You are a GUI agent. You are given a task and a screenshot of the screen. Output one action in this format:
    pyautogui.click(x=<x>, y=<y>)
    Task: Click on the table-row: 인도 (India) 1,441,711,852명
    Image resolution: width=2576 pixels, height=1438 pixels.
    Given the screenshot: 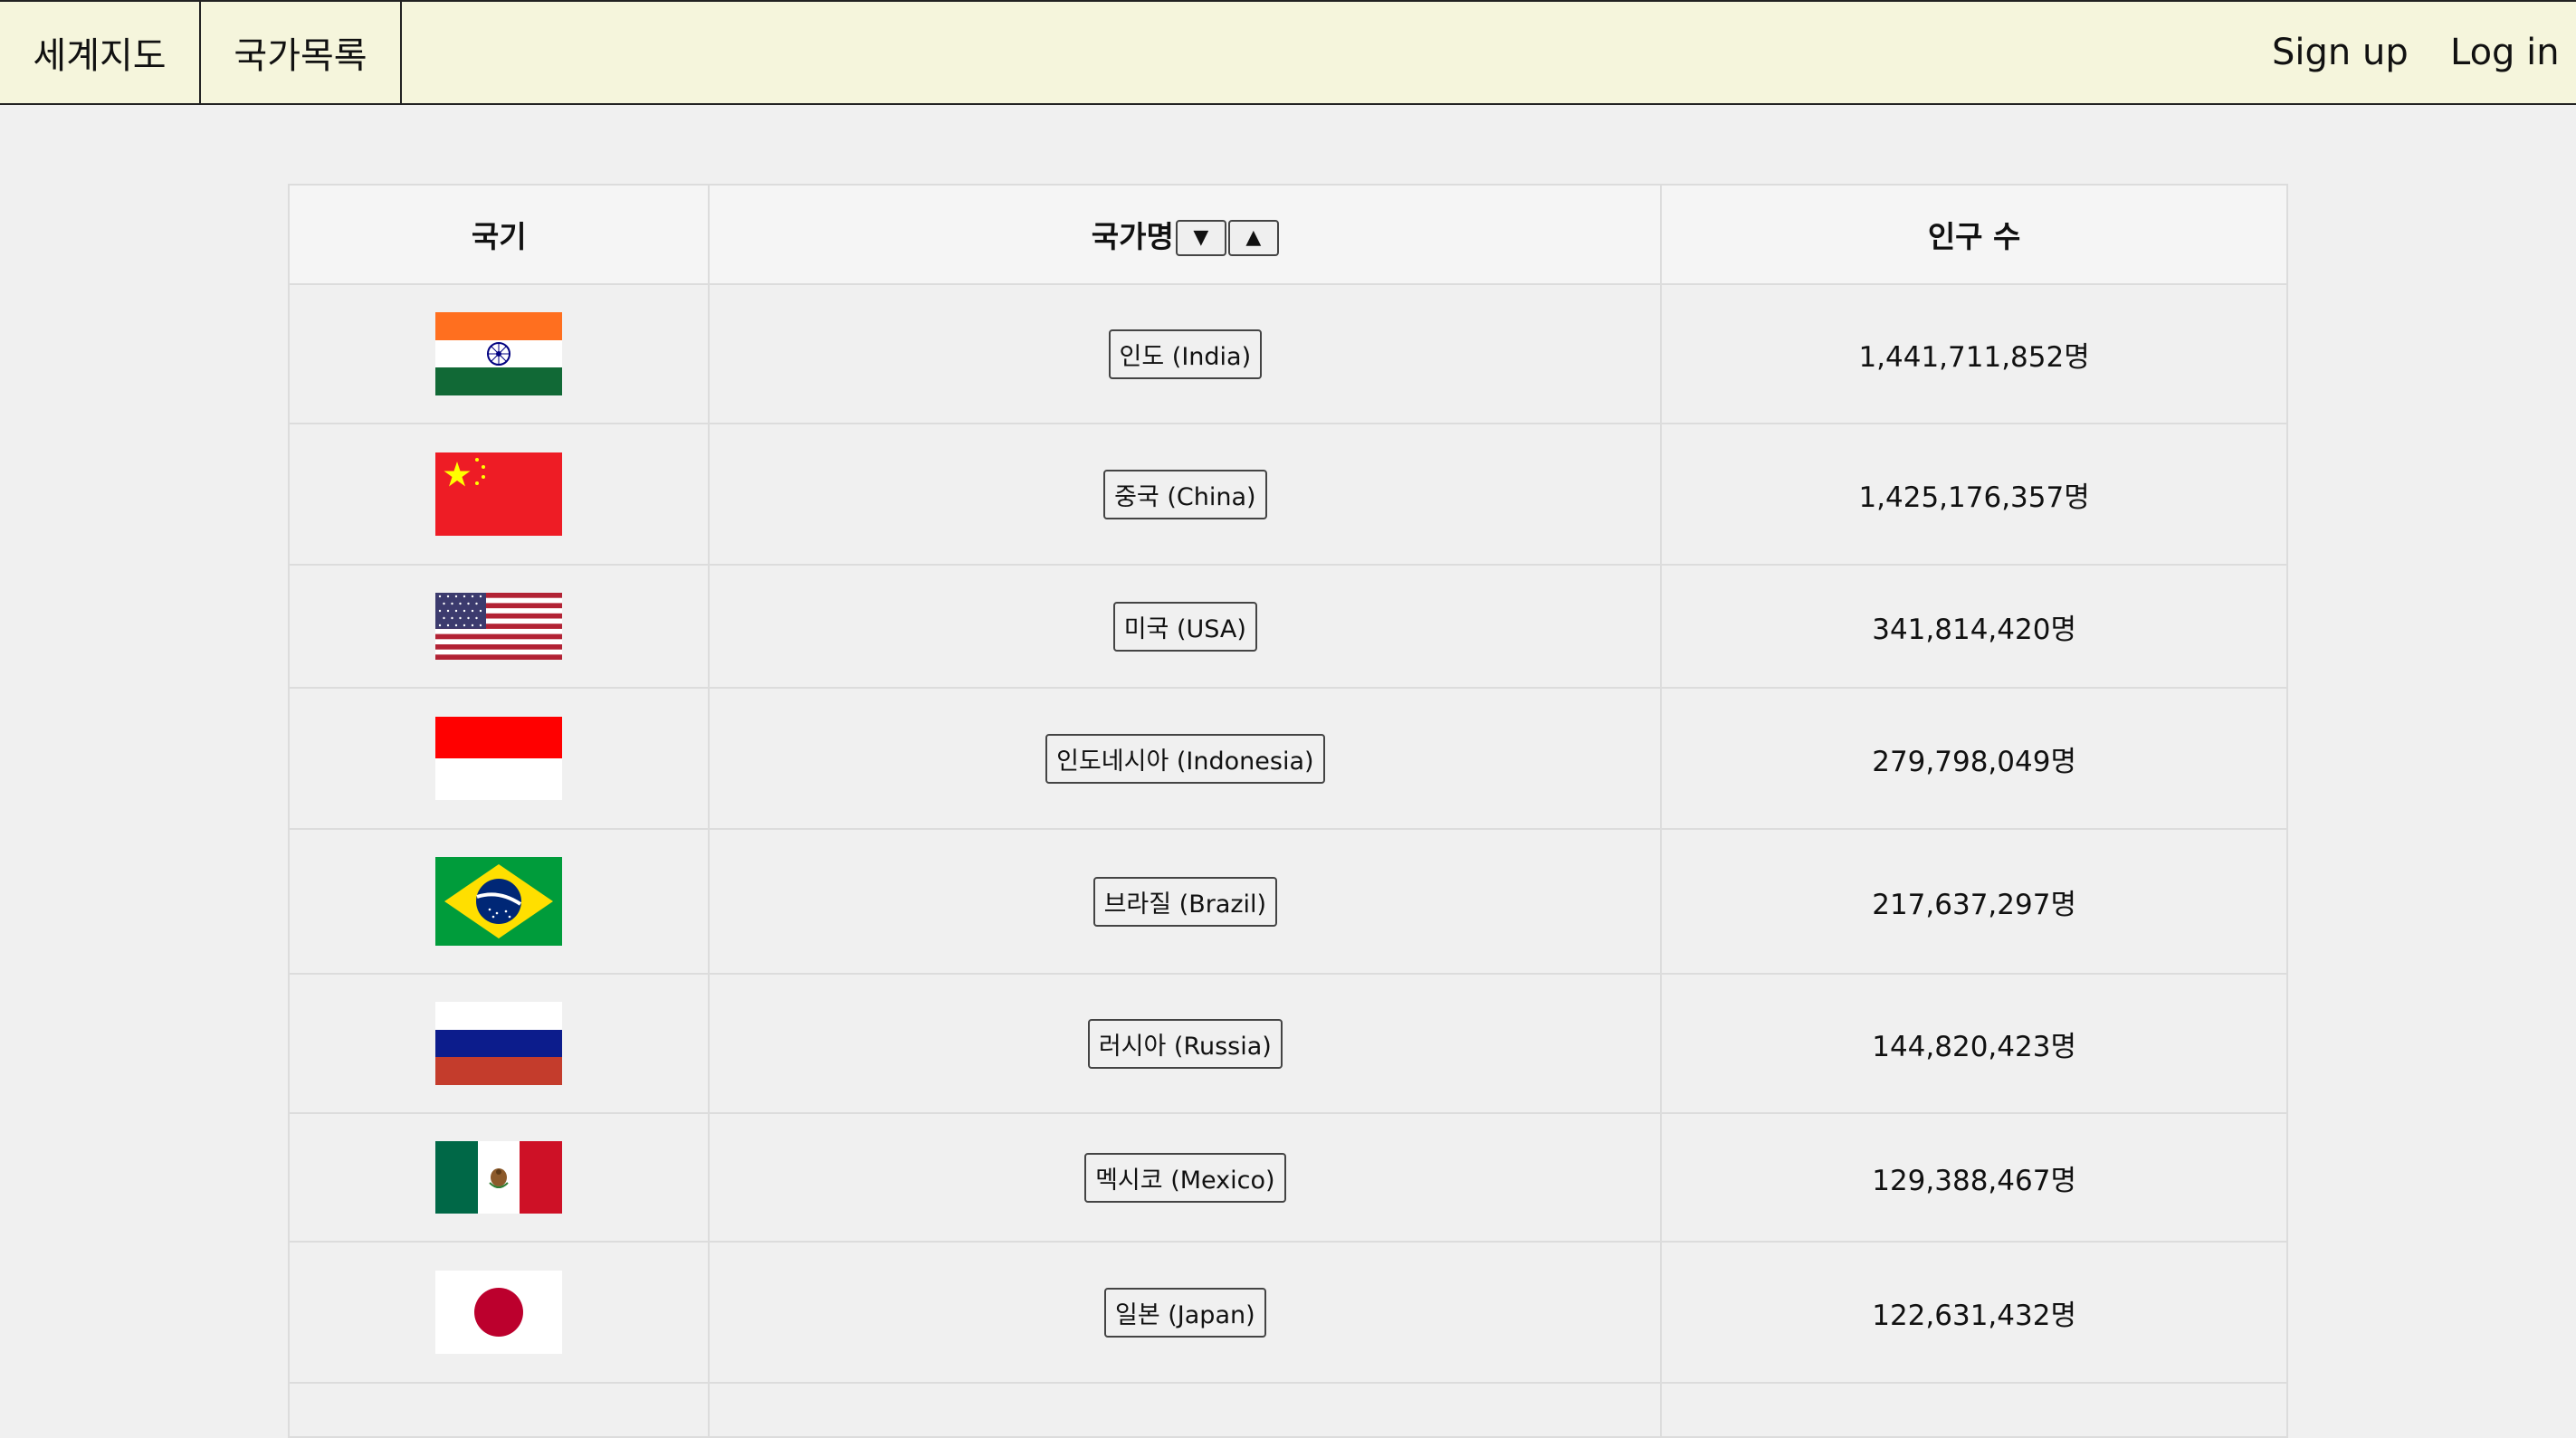 What is the action you would take?
    pyautogui.click(x=1288, y=353)
    